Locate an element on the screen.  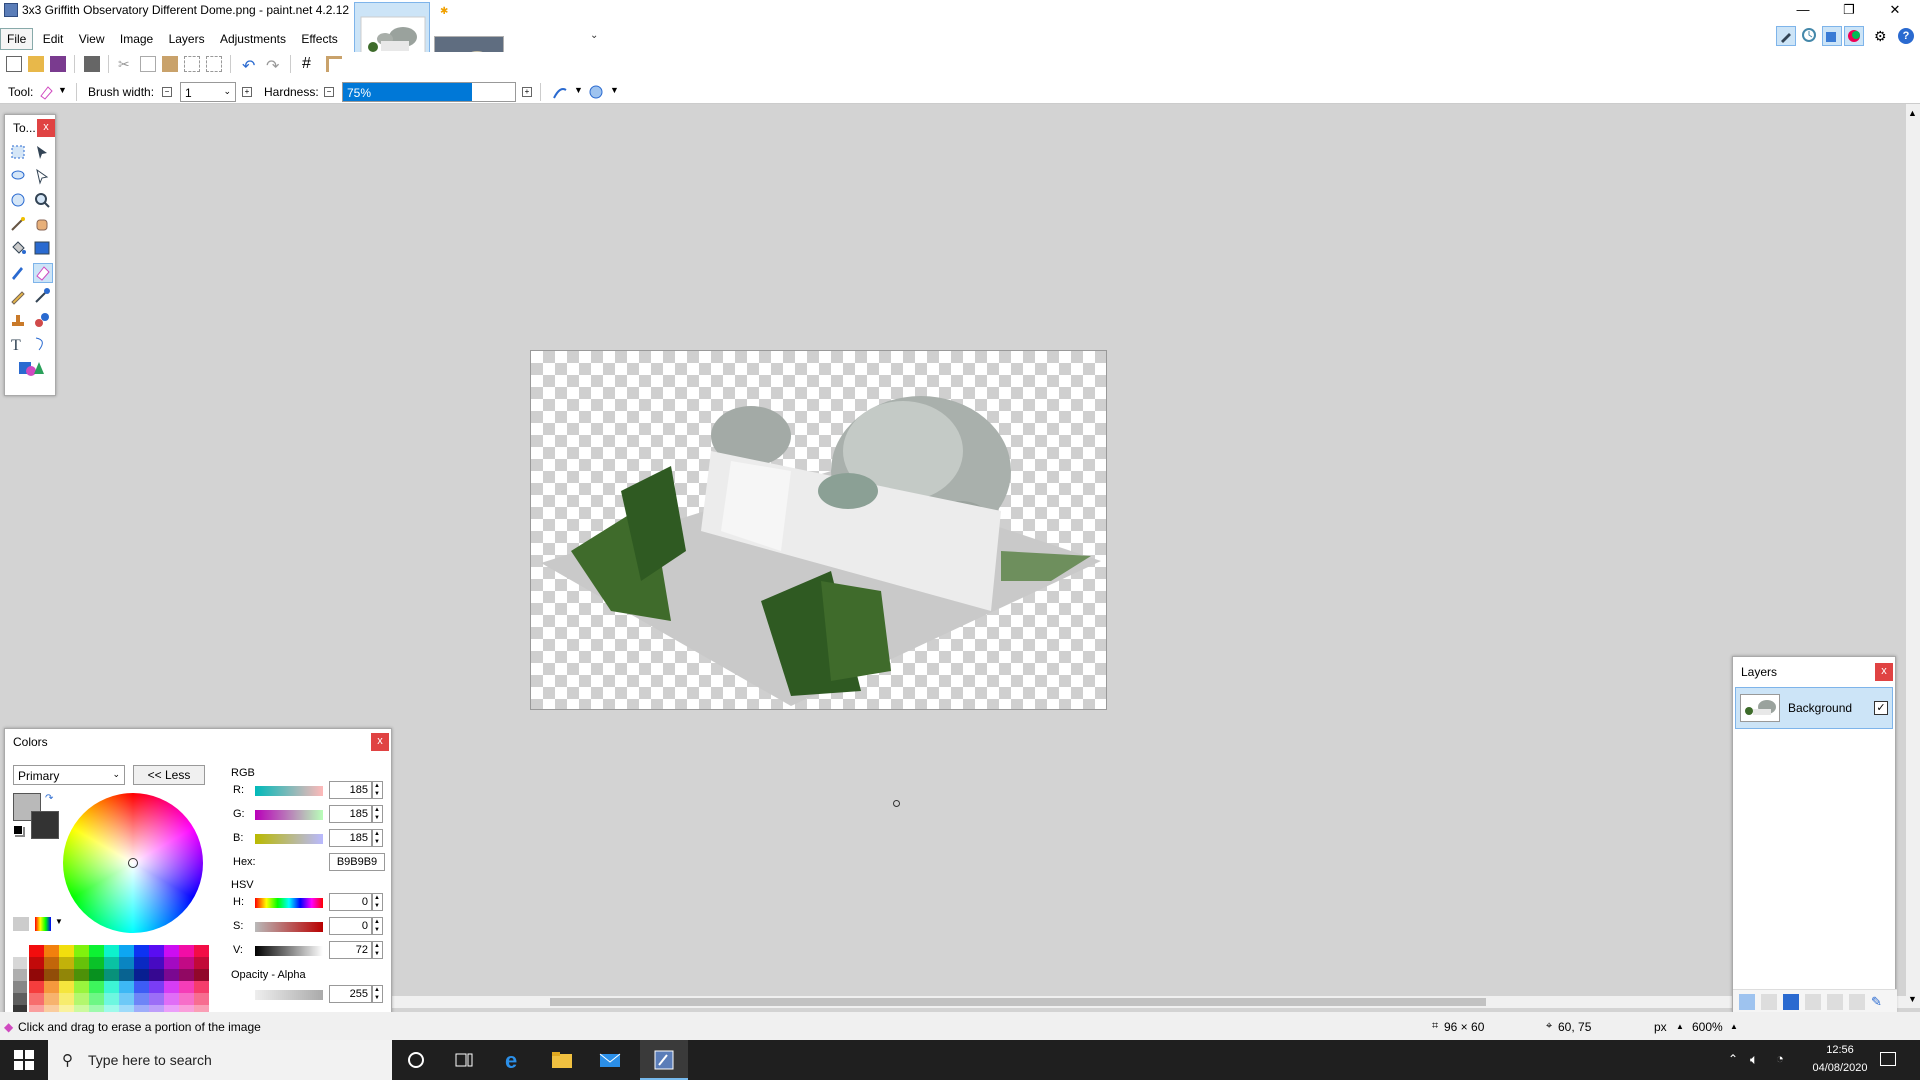
tool-dropdown-chevron-icon: ▼ is located at coordinates (62, 90).